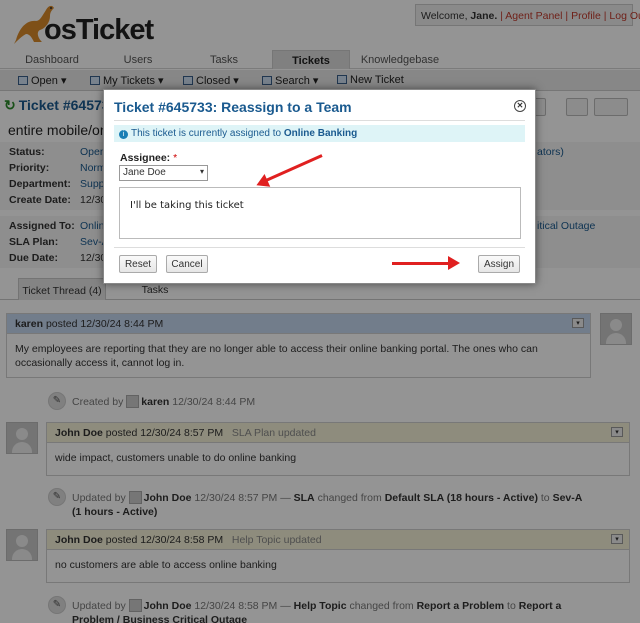 This screenshot has width=640, height=623. I want to click on info-icon: i, so click(123, 134).